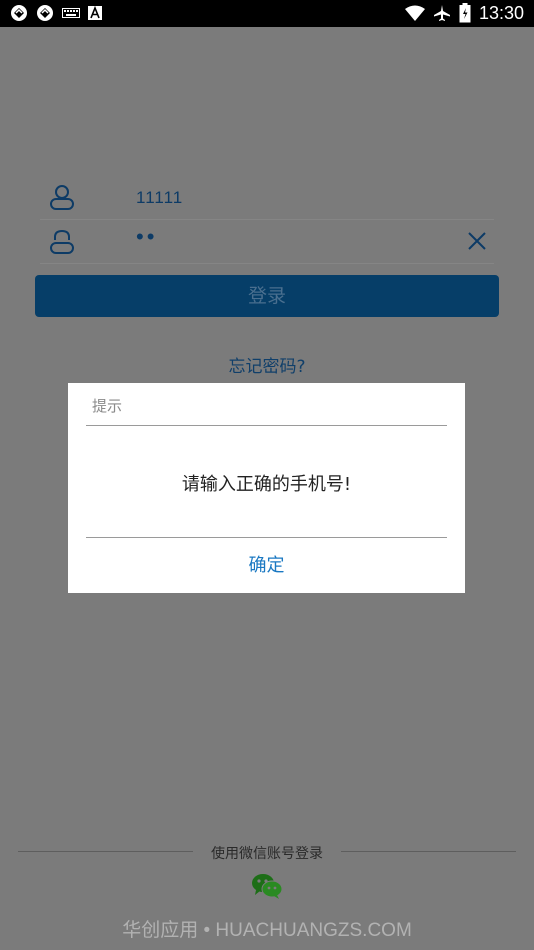 This screenshot has width=534, height=950. What do you see at coordinates (441, 13) in the screenshot?
I see `airplane-icon` at bounding box center [441, 13].